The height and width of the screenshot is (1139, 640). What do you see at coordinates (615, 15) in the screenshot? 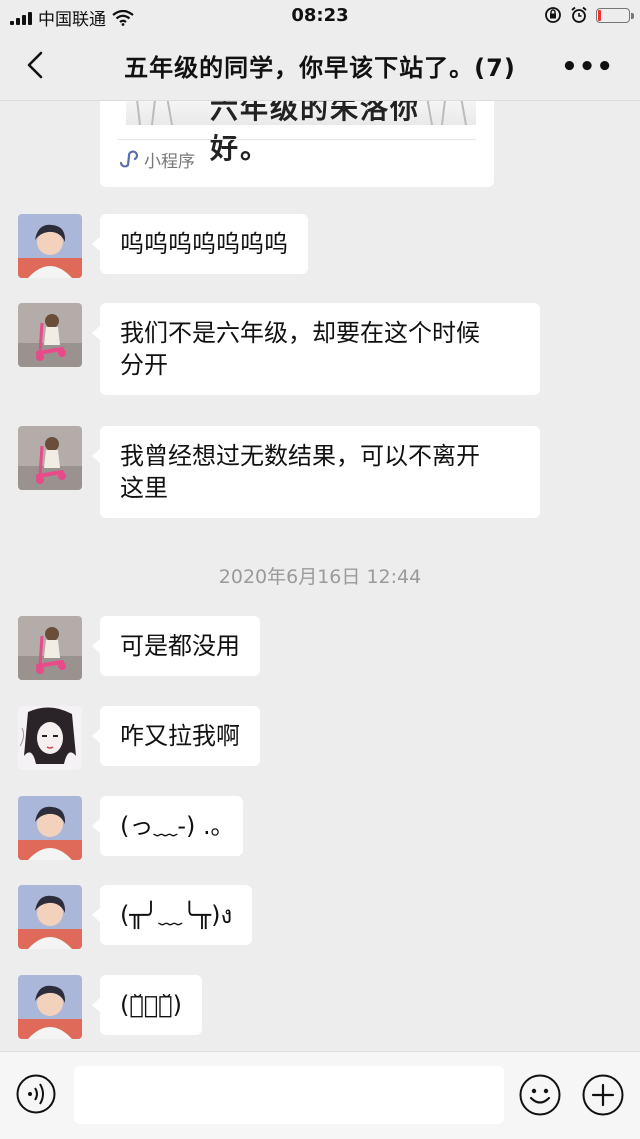
I see `battery-icon` at bounding box center [615, 15].